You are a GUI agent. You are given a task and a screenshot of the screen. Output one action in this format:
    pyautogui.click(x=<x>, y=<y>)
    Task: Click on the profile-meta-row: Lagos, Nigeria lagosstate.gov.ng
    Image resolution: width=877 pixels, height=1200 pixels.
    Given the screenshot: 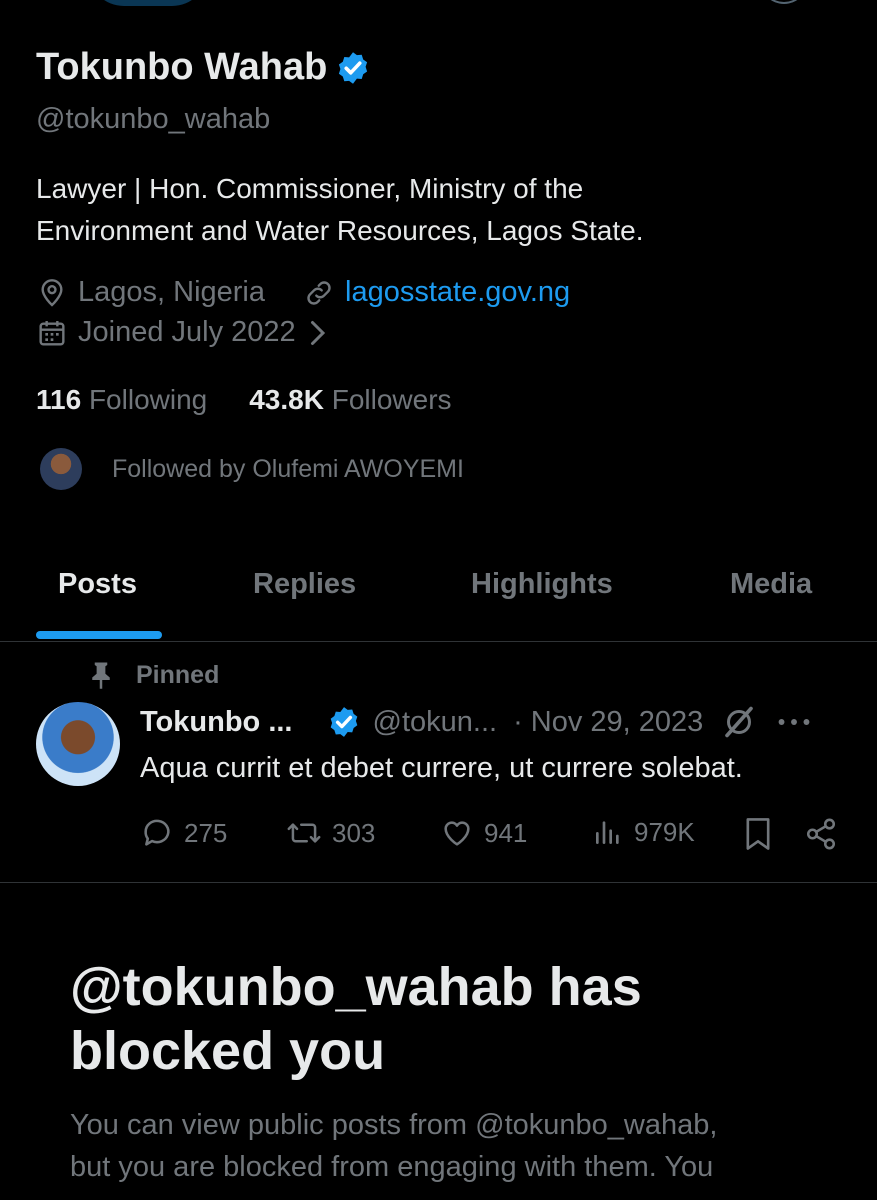 What is the action you would take?
    pyautogui.click(x=303, y=292)
    